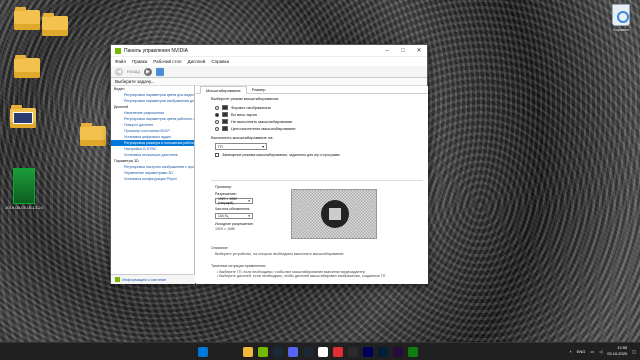  What do you see at coordinates (120, 61) in the screenshot?
I see `menu-file: Файл` at bounding box center [120, 61].